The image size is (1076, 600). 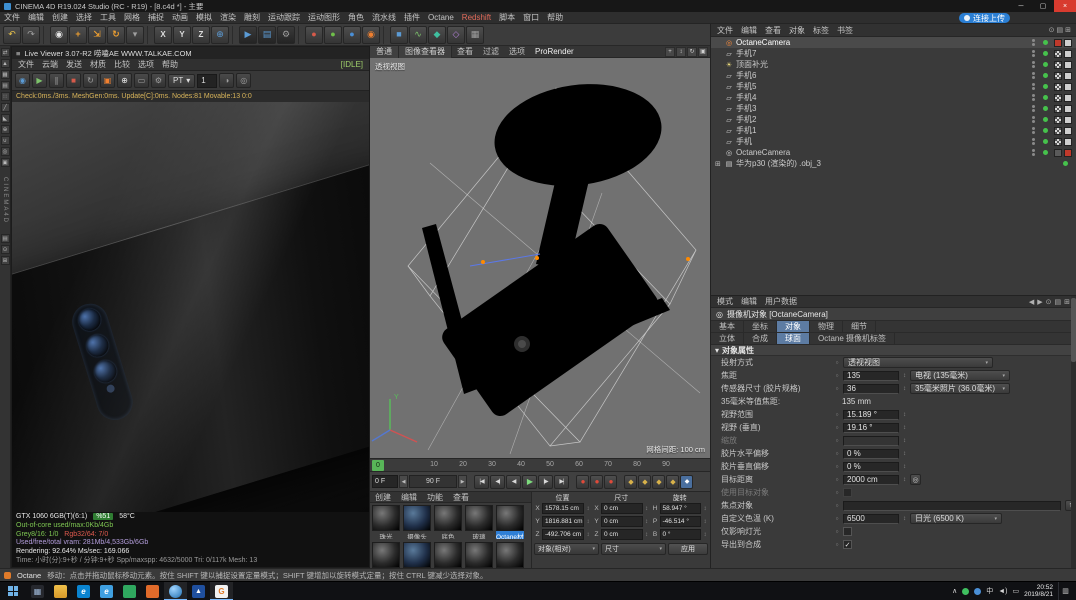 I want to click on lock-panel-icon: ⊙, so click(x=1049, y=302).